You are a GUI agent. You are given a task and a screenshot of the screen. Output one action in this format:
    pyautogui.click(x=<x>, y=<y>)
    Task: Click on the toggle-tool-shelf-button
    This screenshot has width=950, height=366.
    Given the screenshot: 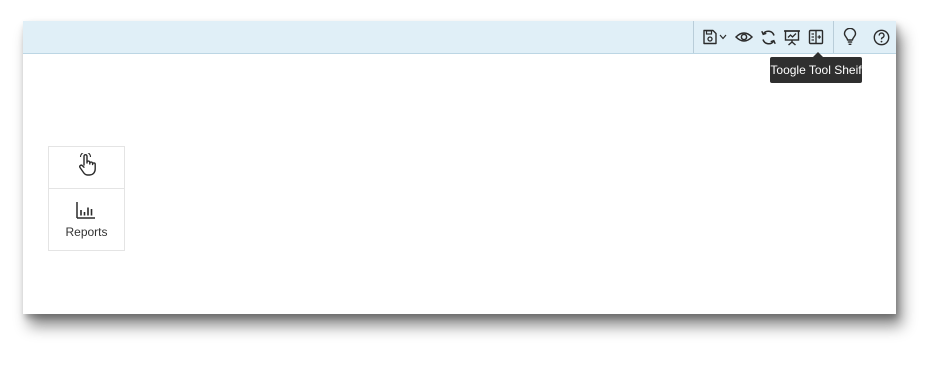 What is the action you would take?
    pyautogui.click(x=816, y=37)
    